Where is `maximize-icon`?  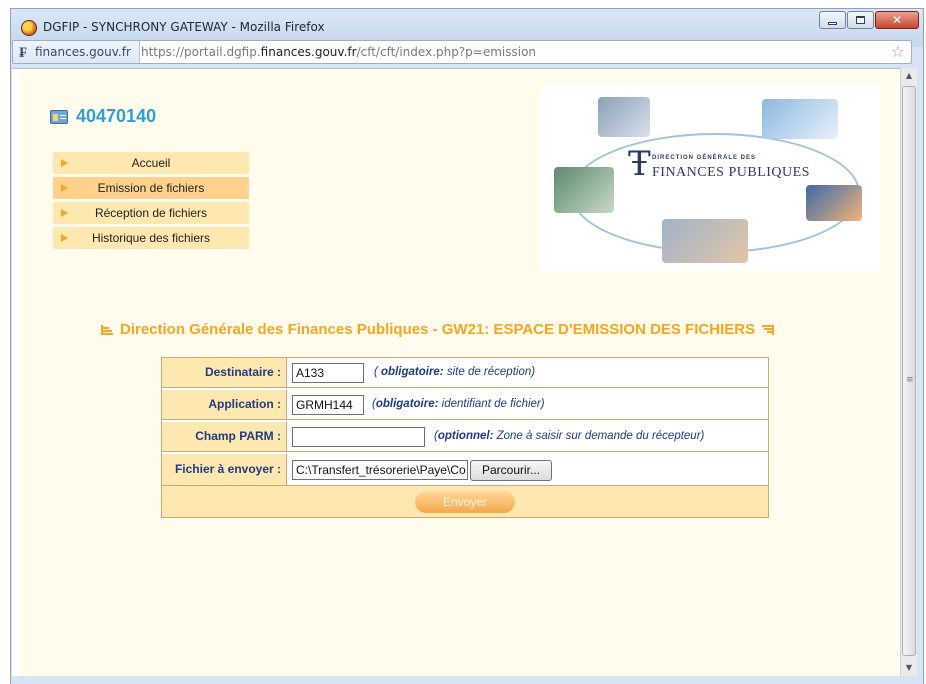
maximize-icon is located at coordinates (860, 20).